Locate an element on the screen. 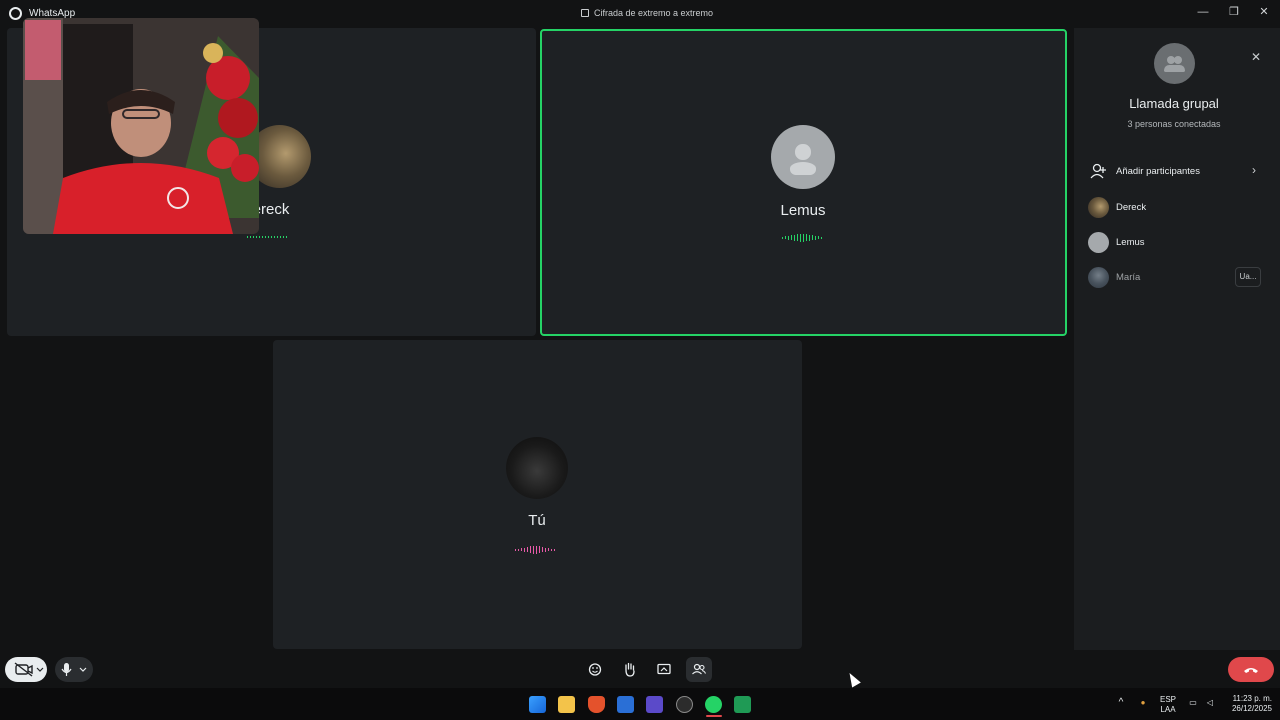 The image size is (1280, 720). participant-name: Lemus is located at coordinates (1130, 242).